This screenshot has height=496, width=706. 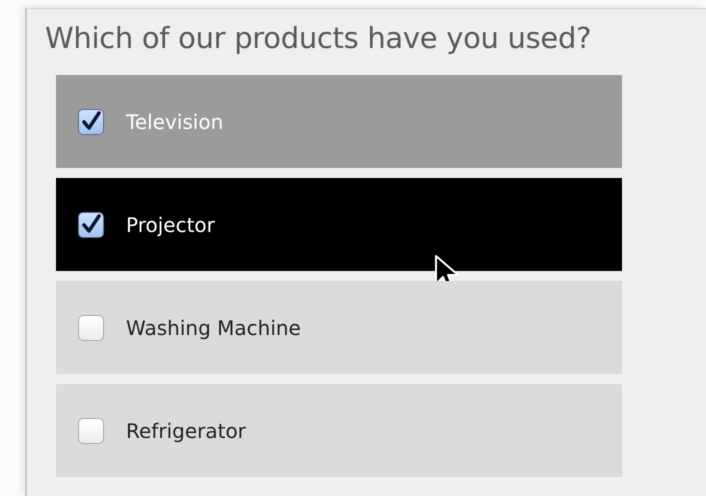 I want to click on question-title: Which of our products have you used?, so click(x=318, y=38).